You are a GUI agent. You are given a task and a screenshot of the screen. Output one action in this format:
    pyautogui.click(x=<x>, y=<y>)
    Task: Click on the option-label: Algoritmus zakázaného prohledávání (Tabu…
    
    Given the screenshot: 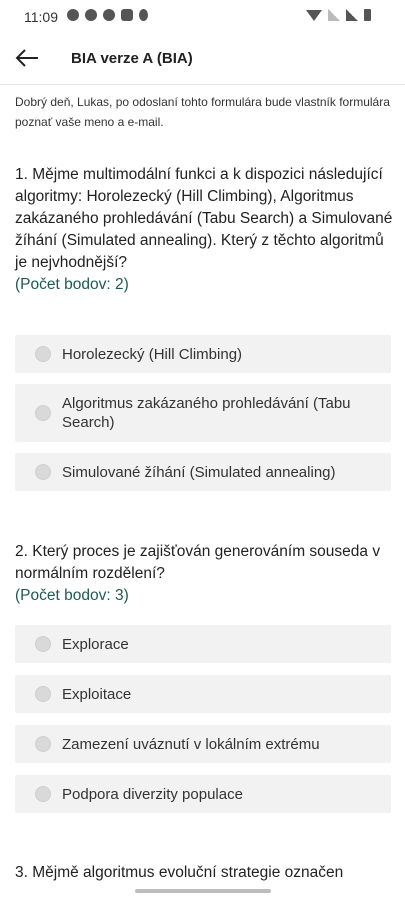 What is the action you would take?
    pyautogui.click(x=206, y=413)
    